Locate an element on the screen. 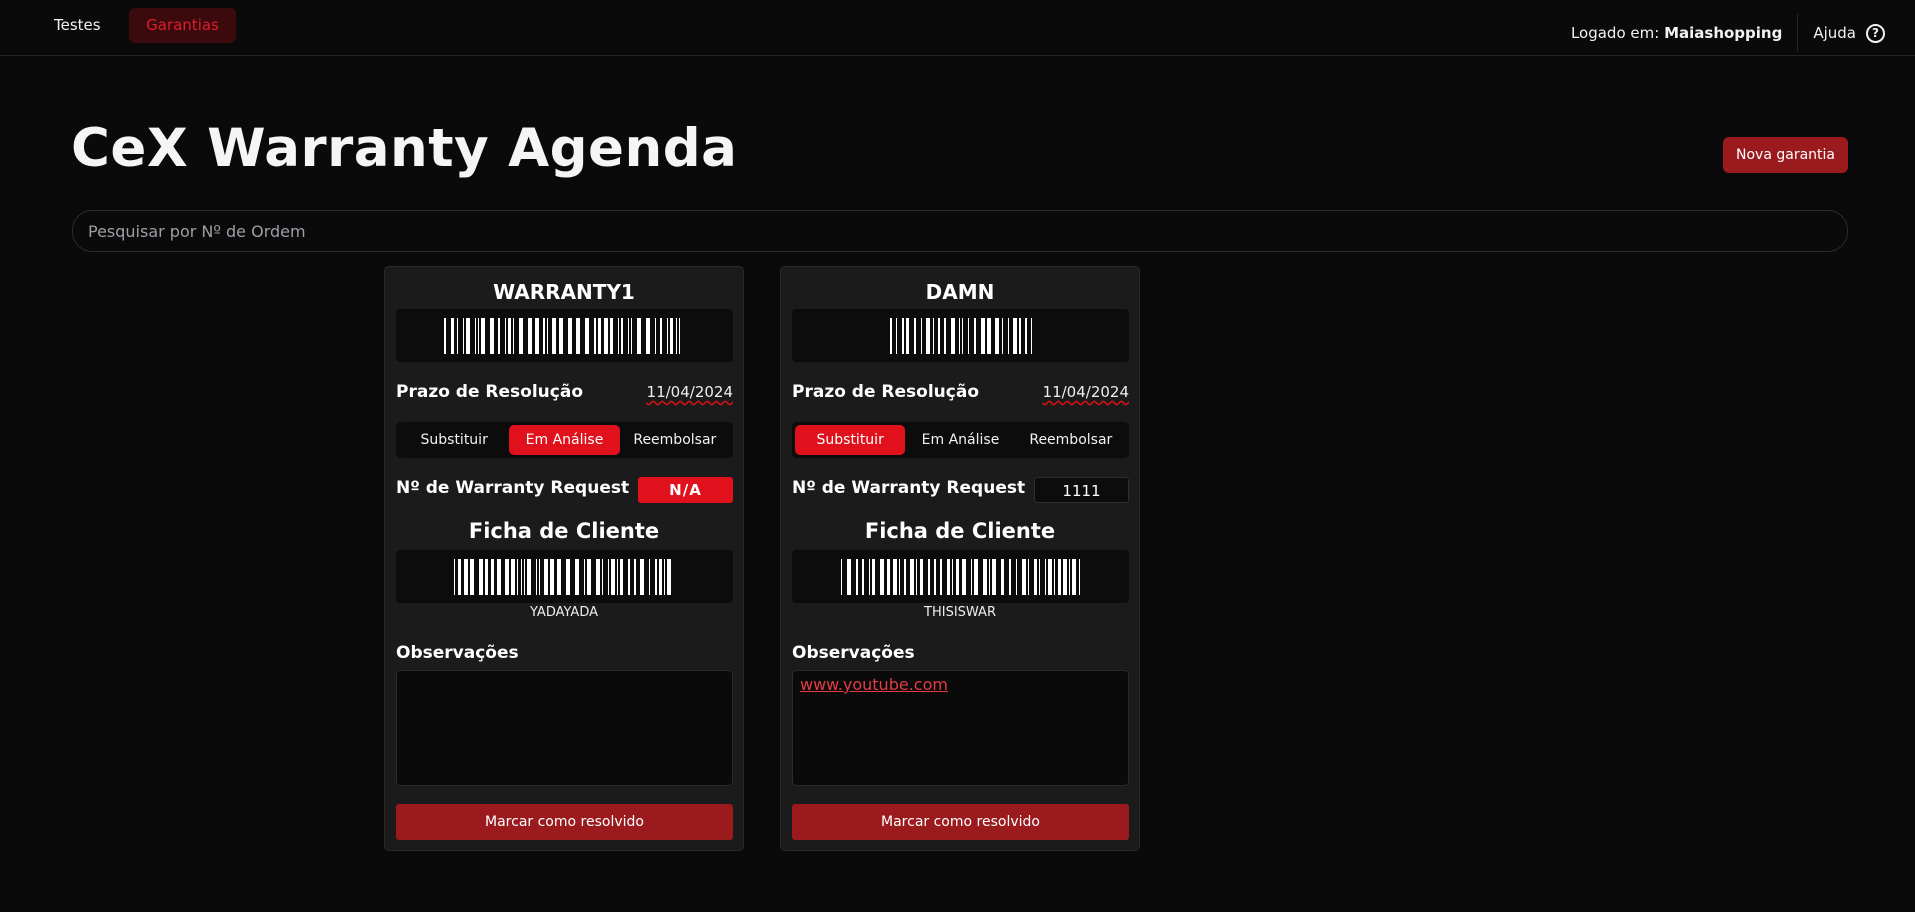 The image size is (1915, 912). help-link: Ajuda ? is located at coordinates (1849, 33).